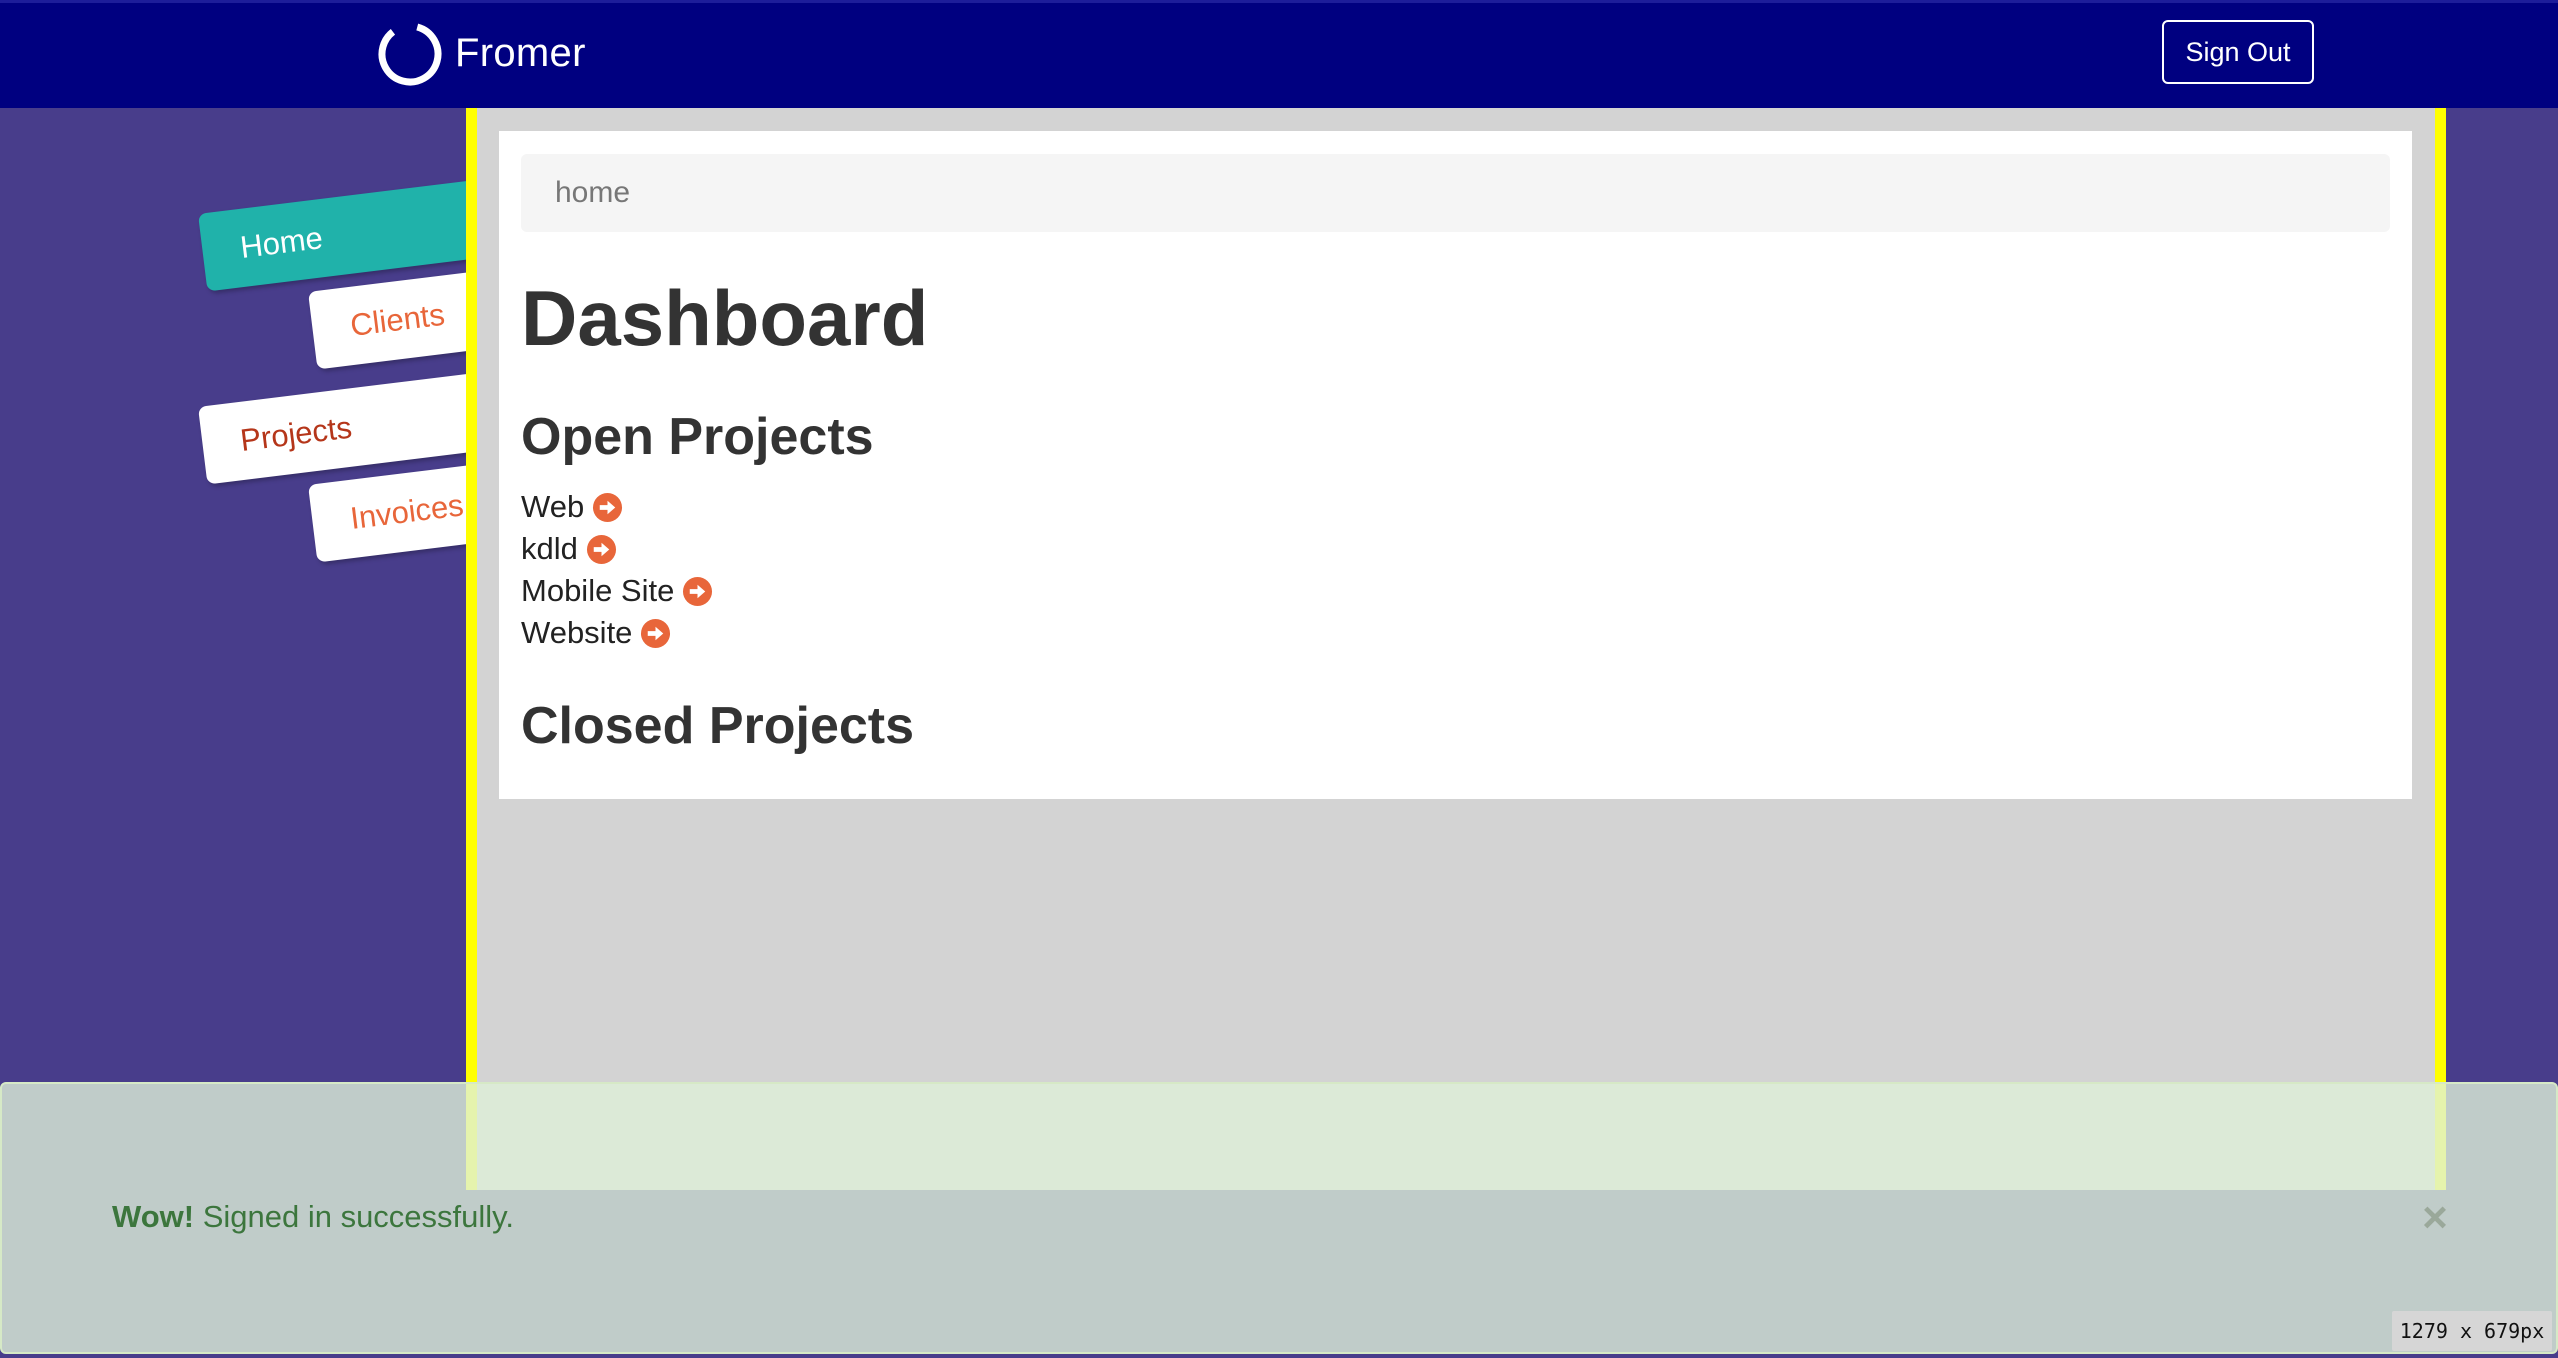 This screenshot has width=2558, height=1358. I want to click on brand-name: Fromer, so click(520, 52).